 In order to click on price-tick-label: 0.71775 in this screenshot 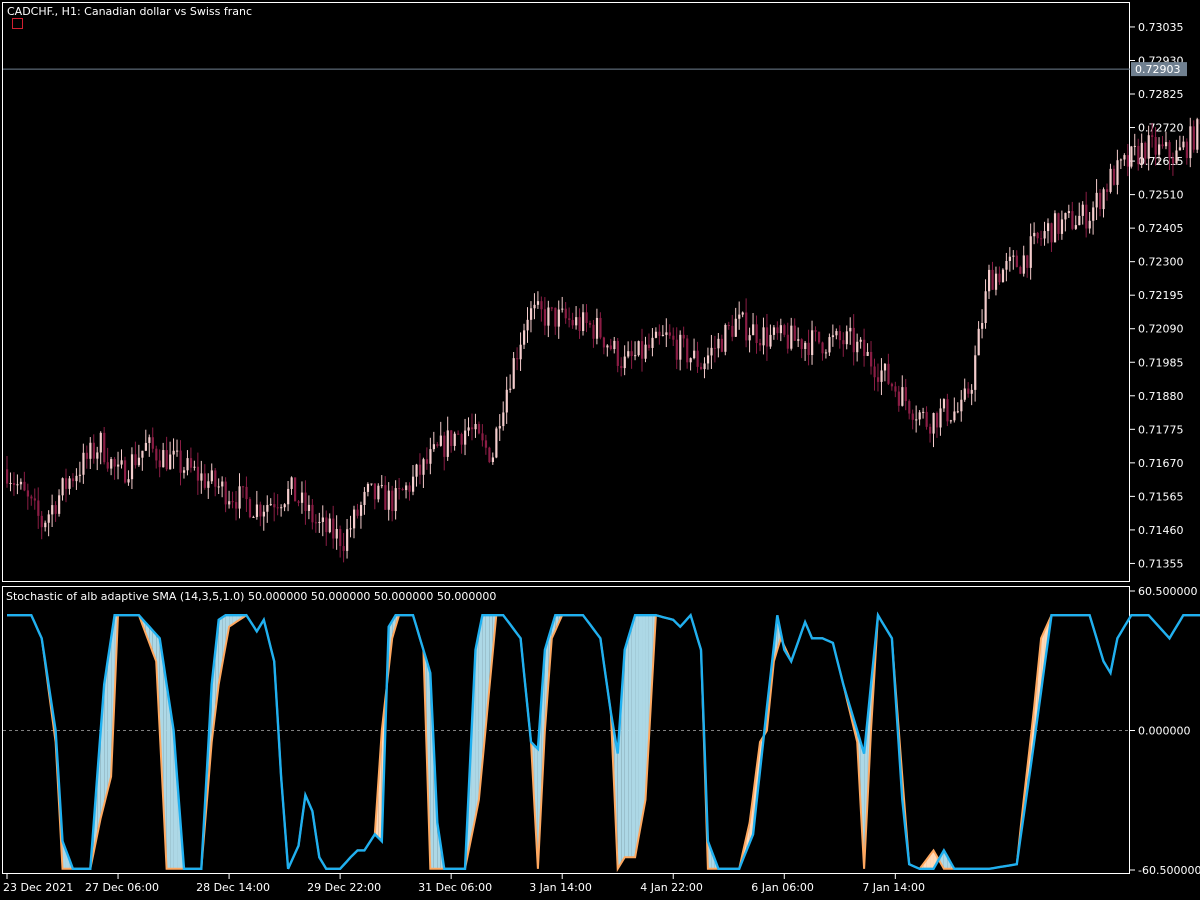, I will do `click(1161, 429)`.